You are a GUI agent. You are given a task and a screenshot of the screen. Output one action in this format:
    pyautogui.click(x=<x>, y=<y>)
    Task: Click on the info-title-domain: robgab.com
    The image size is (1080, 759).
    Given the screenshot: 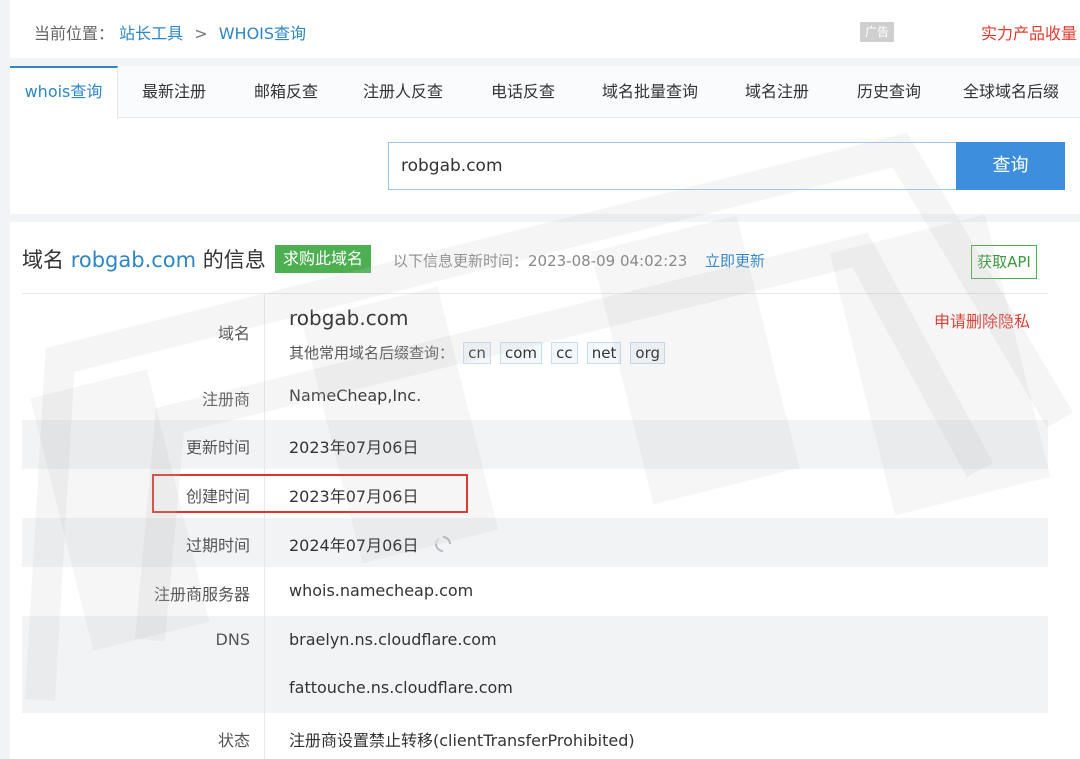 What is the action you would take?
    pyautogui.click(x=133, y=260)
    